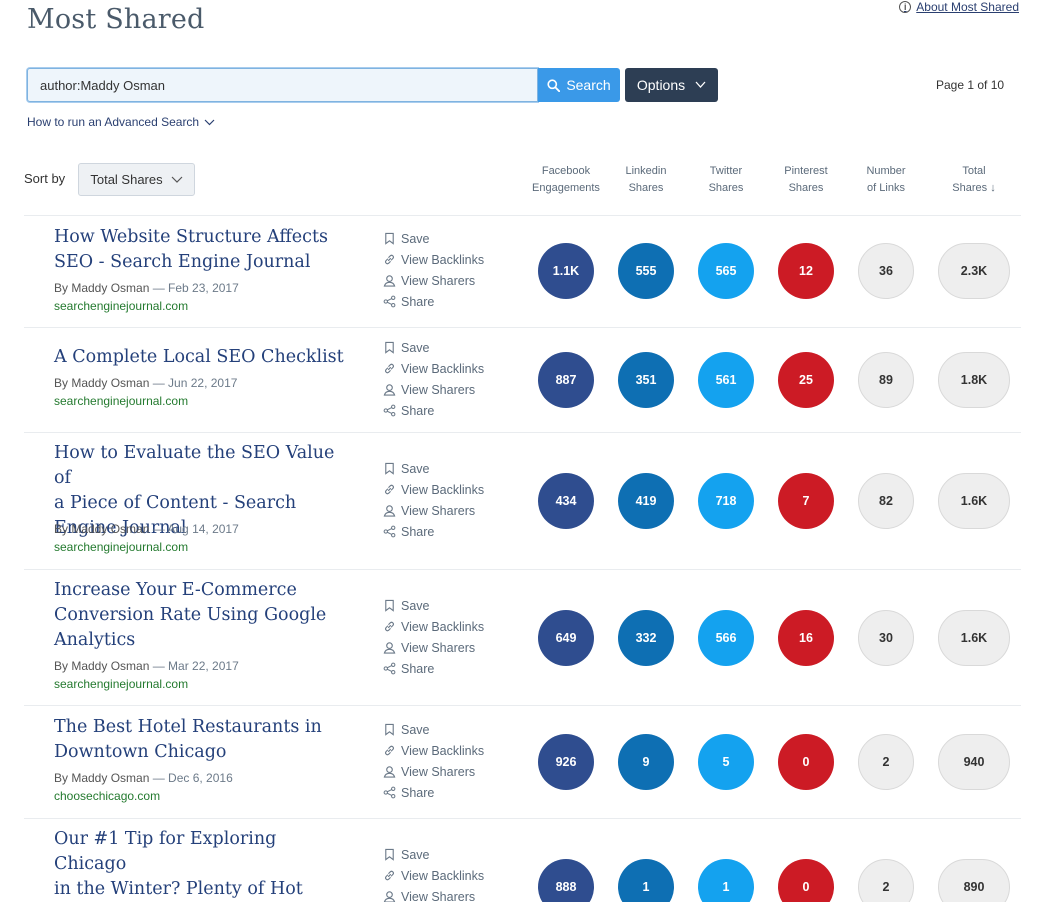 The image size is (1044, 902). What do you see at coordinates (970, 85) in the screenshot?
I see `pagination-info: Page 1 of 10` at bounding box center [970, 85].